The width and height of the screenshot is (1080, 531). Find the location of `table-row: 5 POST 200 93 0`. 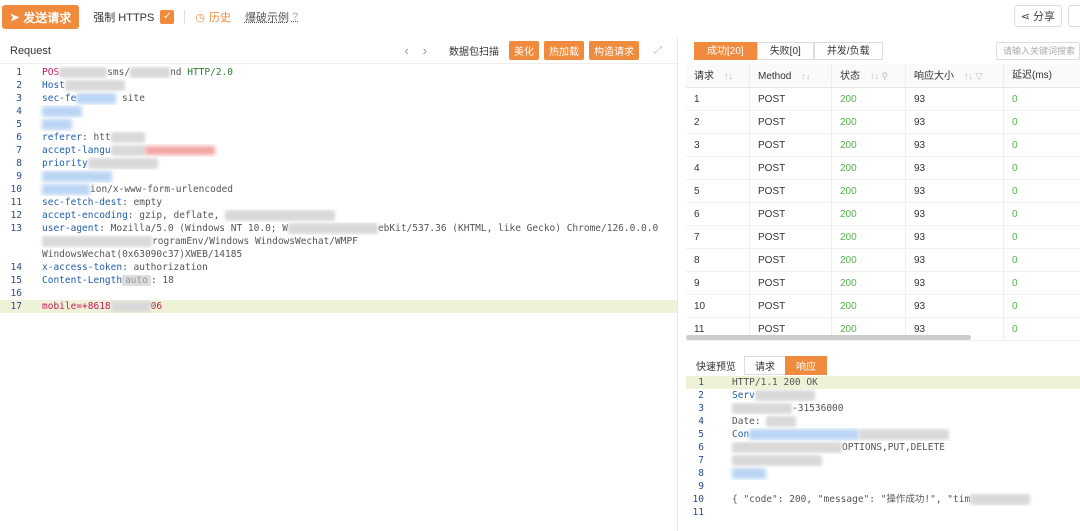

table-row: 5 POST 200 93 0 is located at coordinates (883, 191).